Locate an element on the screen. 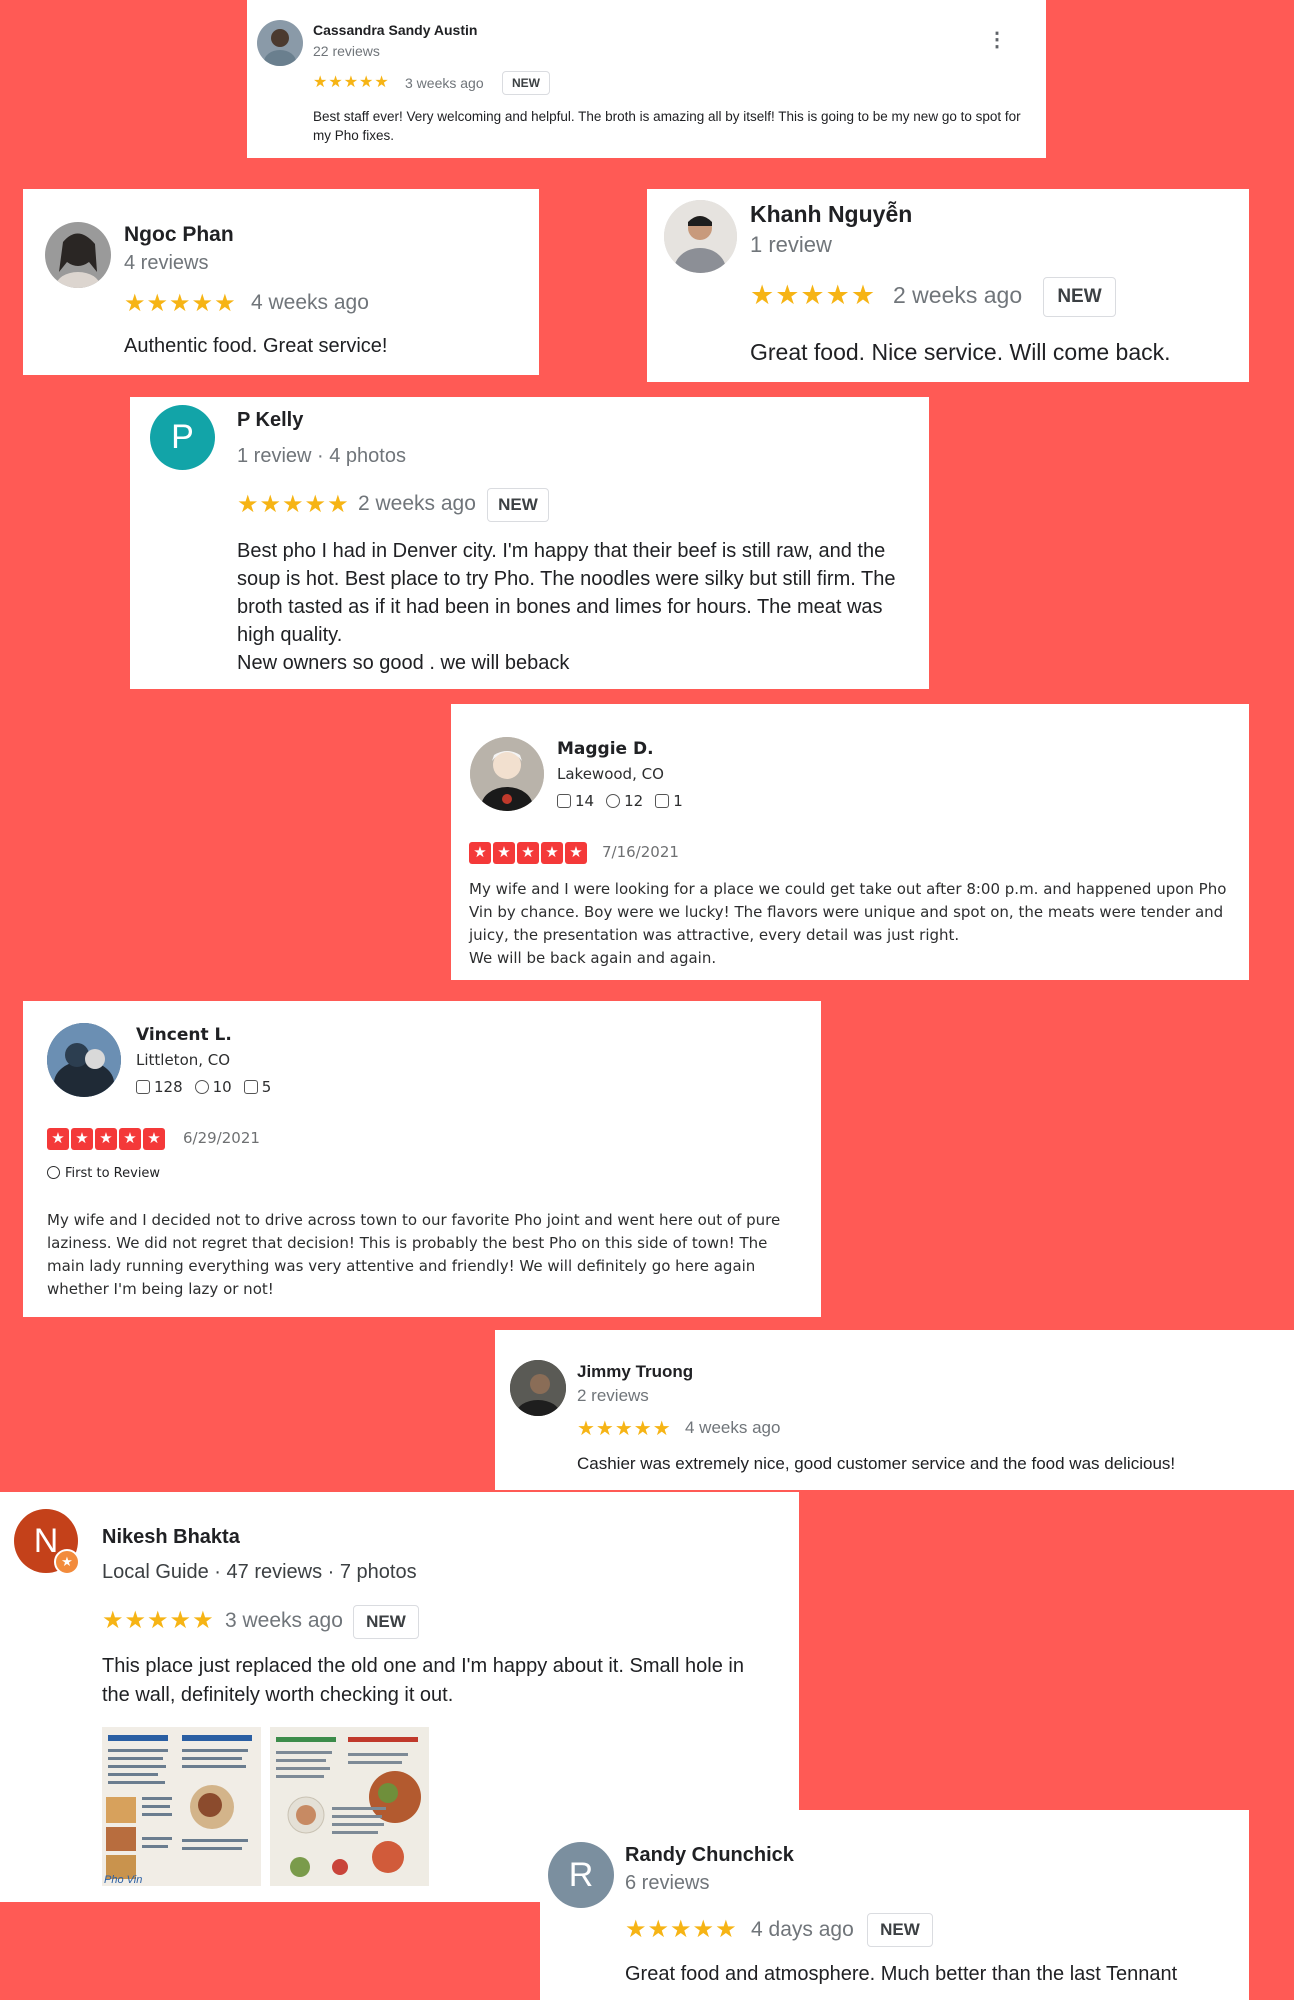  reviewer-name: Maggie D. is located at coordinates (605, 749).